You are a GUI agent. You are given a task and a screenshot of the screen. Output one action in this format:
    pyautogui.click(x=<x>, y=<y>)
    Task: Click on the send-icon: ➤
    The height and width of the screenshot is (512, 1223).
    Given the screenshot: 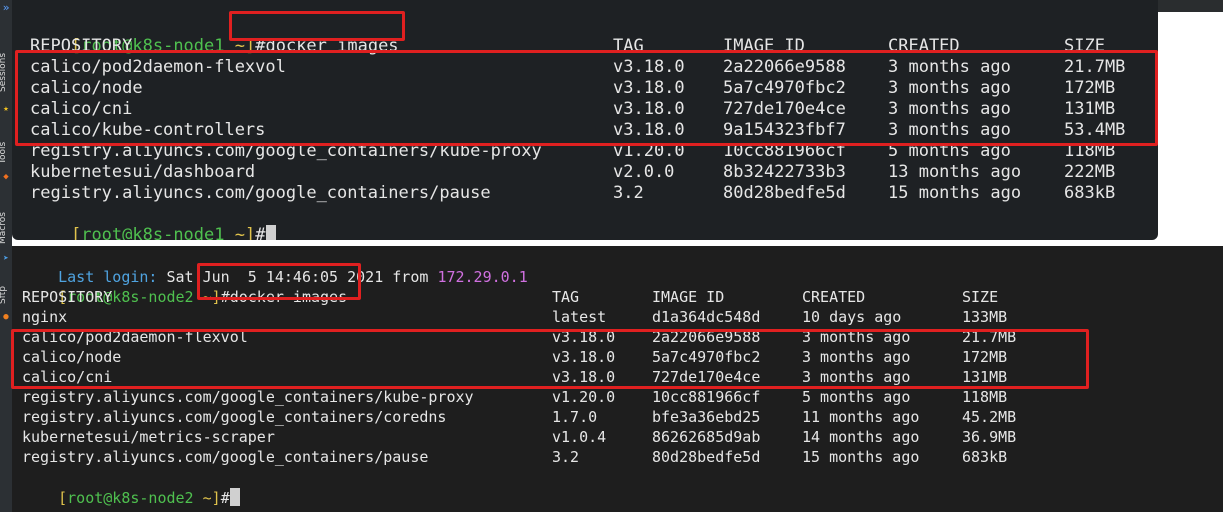 What is the action you would take?
    pyautogui.click(x=6, y=259)
    